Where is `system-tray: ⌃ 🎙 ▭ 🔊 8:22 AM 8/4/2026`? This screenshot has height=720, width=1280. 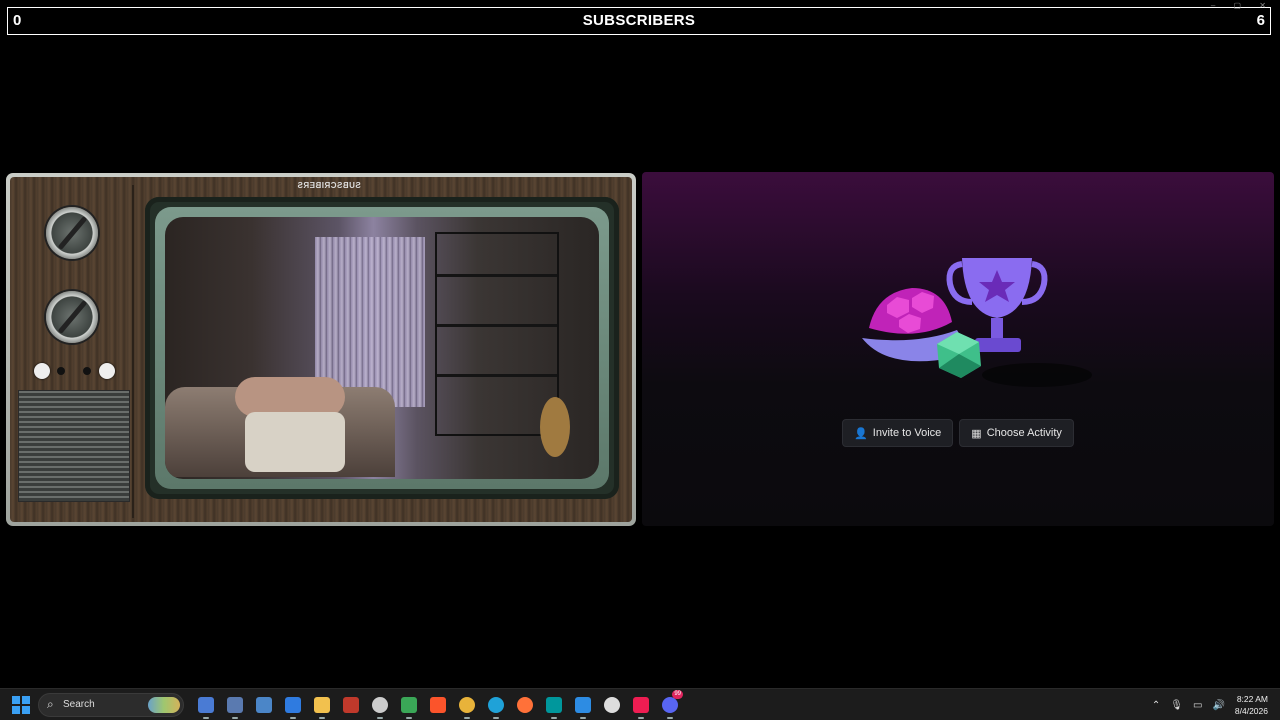
system-tray: ⌃ 🎙 ▭ 🔊 8:22 AM 8/4/2026 is located at coordinates (1210, 704).